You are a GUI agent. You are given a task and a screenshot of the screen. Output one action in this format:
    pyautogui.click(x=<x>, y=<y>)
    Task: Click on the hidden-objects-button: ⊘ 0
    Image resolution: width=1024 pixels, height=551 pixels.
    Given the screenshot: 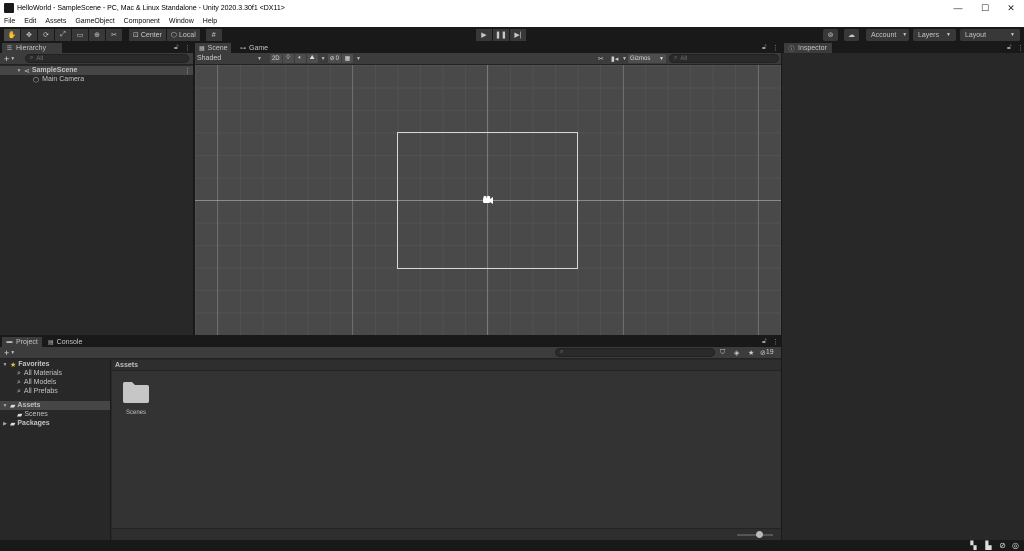 What is the action you would take?
    pyautogui.click(x=334, y=58)
    